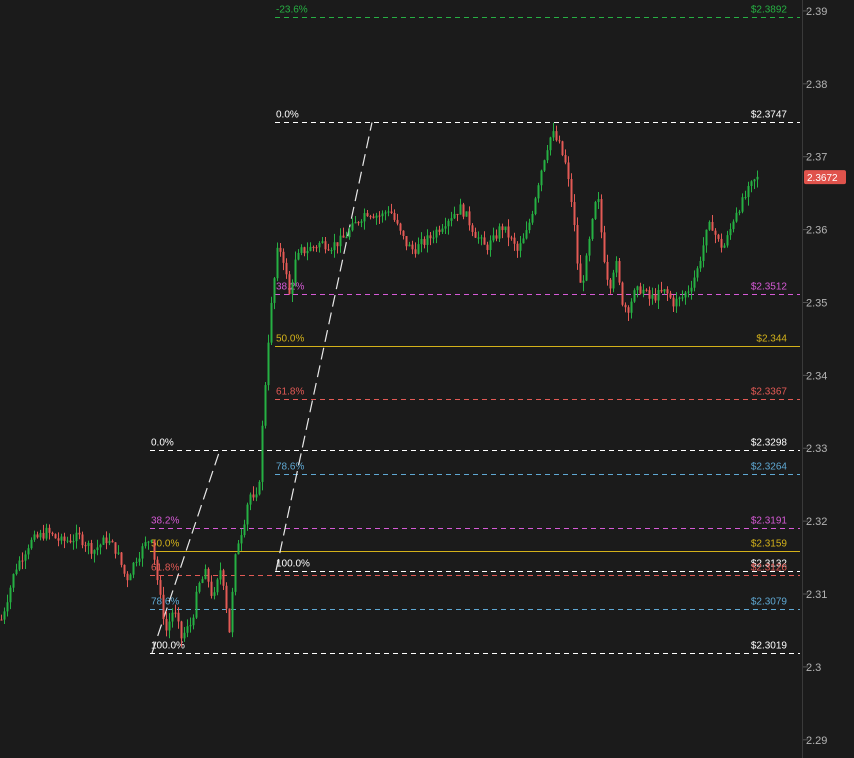 Image resolution: width=854 pixels, height=758 pixels. What do you see at coordinates (769, 443) in the screenshot?
I see `fib-lower-price-label: $2.3298` at bounding box center [769, 443].